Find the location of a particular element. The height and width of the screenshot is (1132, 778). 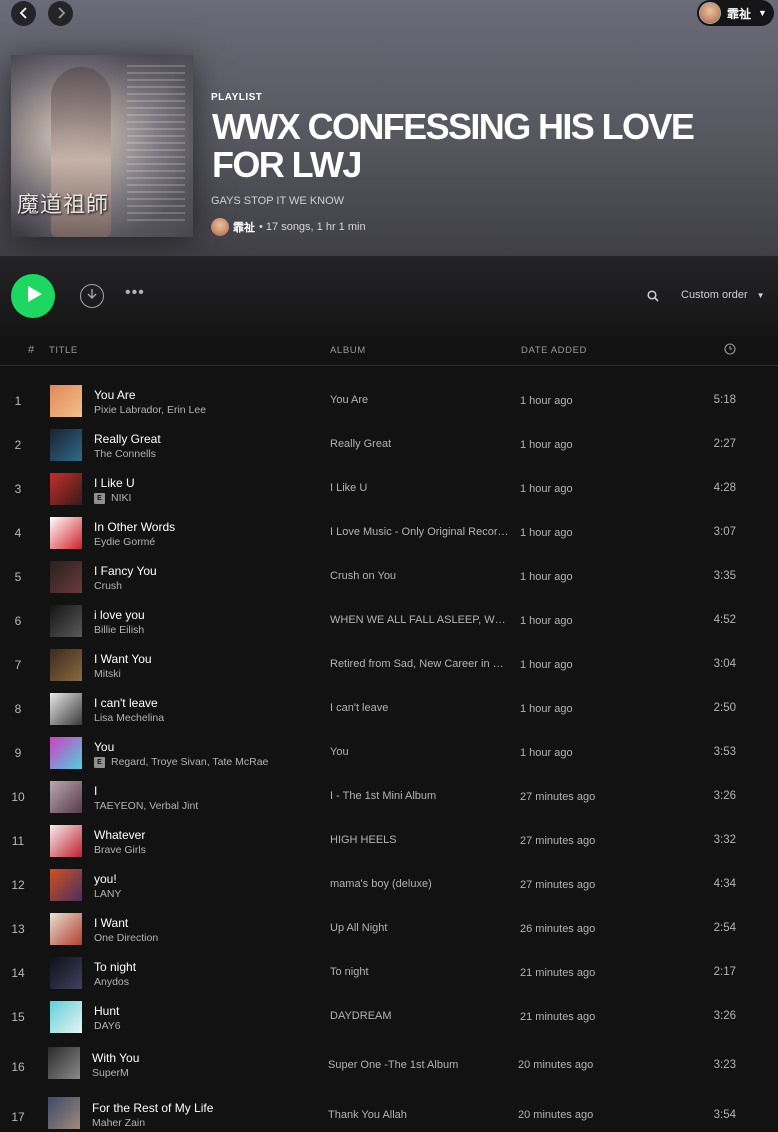

track-album: You is located at coordinates (420, 752).